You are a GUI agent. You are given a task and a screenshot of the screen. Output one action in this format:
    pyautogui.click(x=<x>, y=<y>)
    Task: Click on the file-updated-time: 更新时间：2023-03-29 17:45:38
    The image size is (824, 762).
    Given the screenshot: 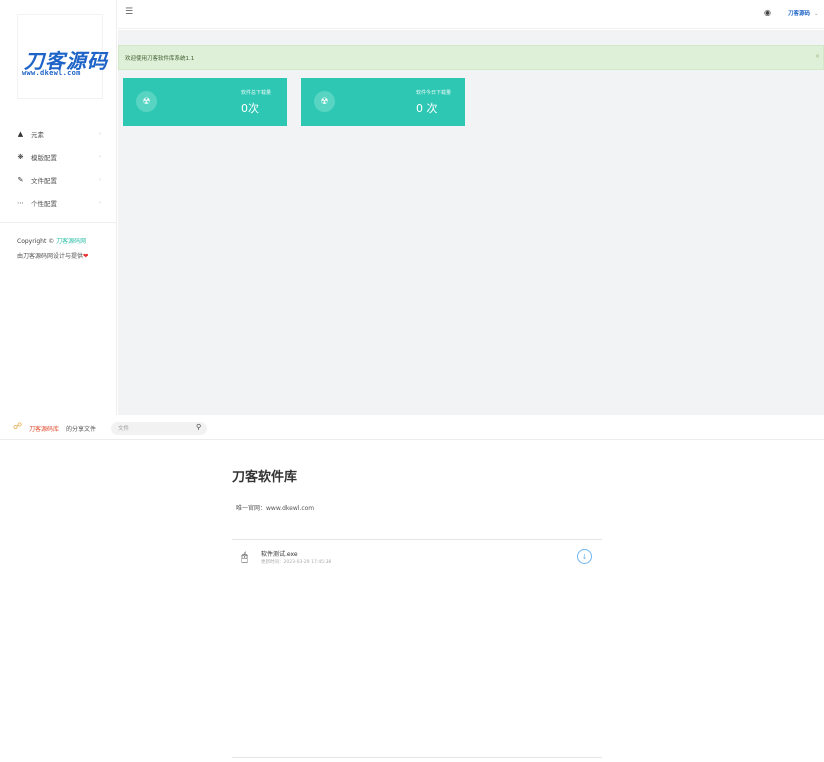 What is the action you would take?
    pyautogui.click(x=296, y=562)
    